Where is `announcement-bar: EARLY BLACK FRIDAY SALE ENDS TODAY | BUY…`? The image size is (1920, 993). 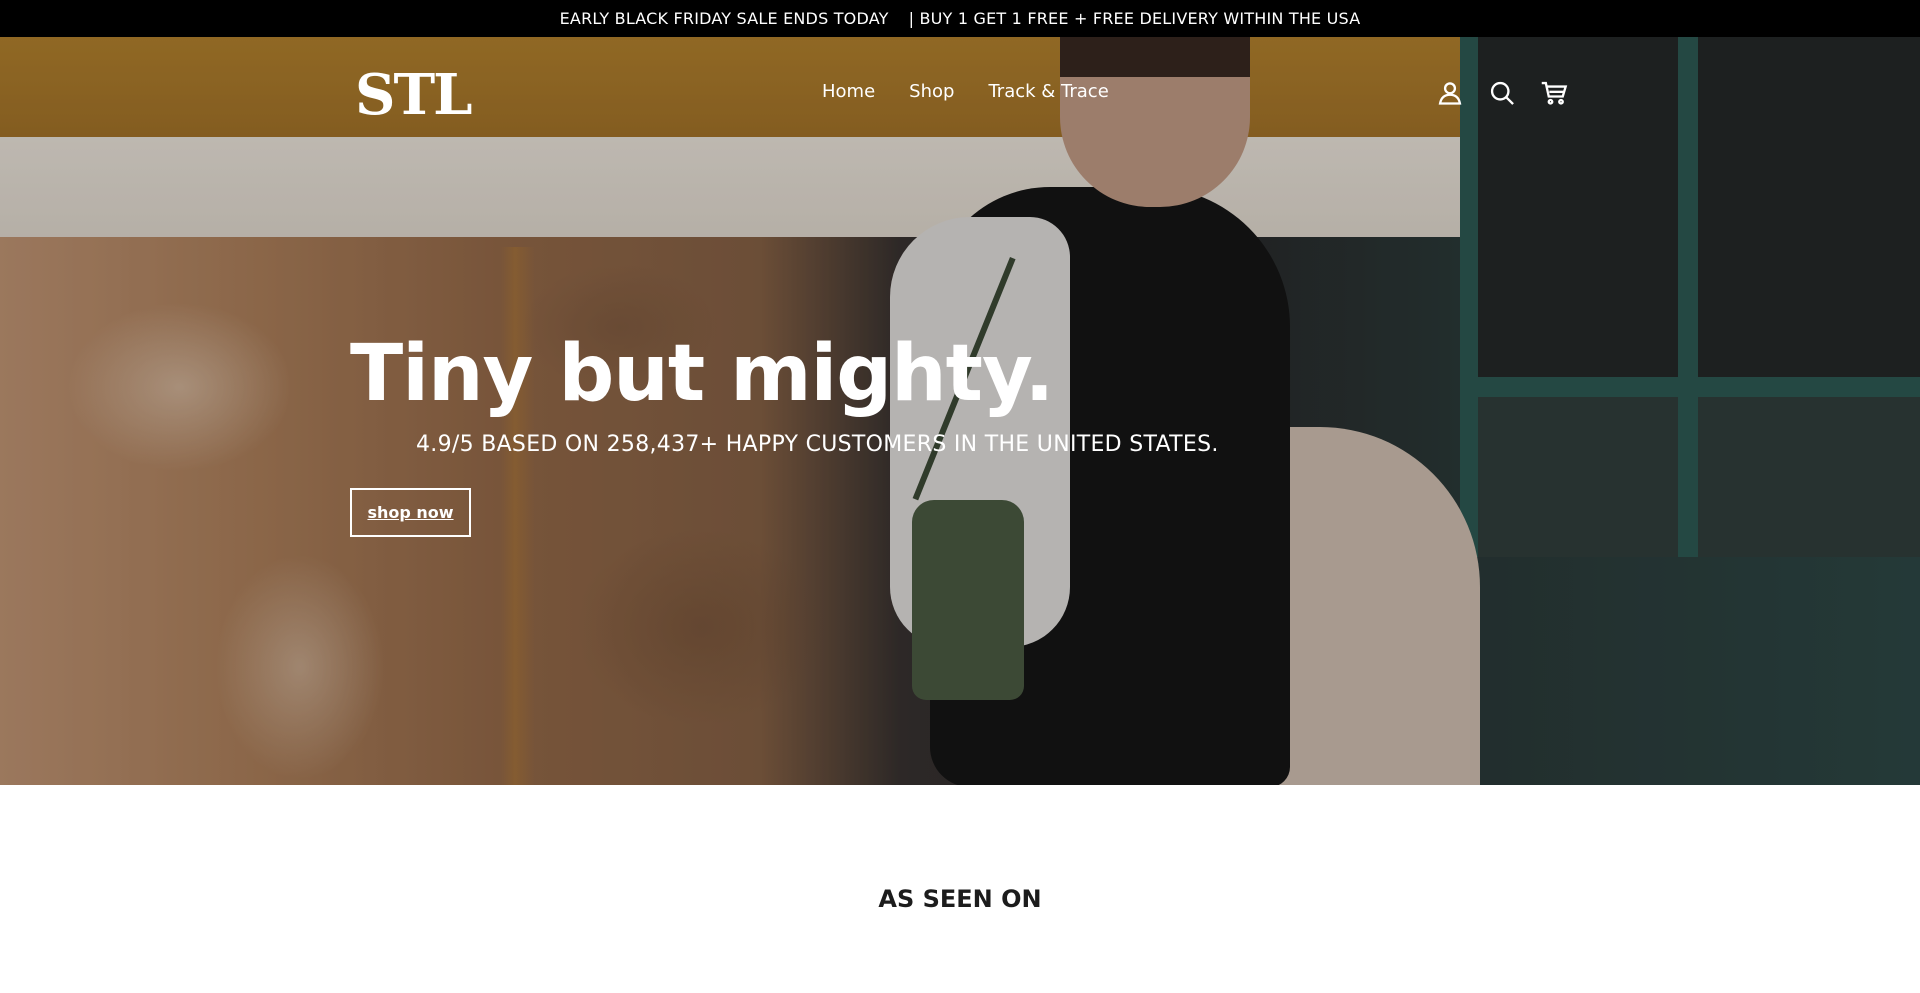 announcement-bar: EARLY BLACK FRIDAY SALE ENDS TODAY | BUY… is located at coordinates (960, 18).